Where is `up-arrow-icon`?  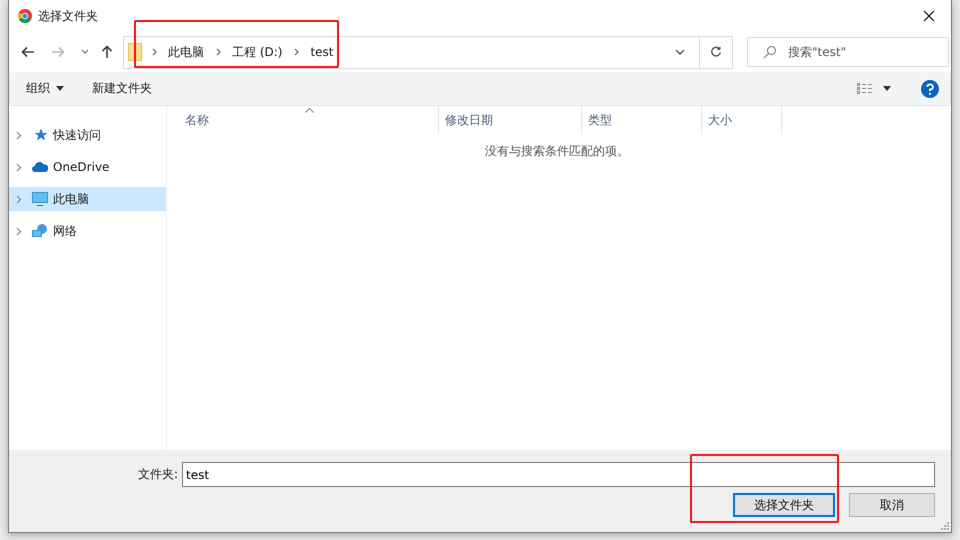 up-arrow-icon is located at coordinates (107, 52).